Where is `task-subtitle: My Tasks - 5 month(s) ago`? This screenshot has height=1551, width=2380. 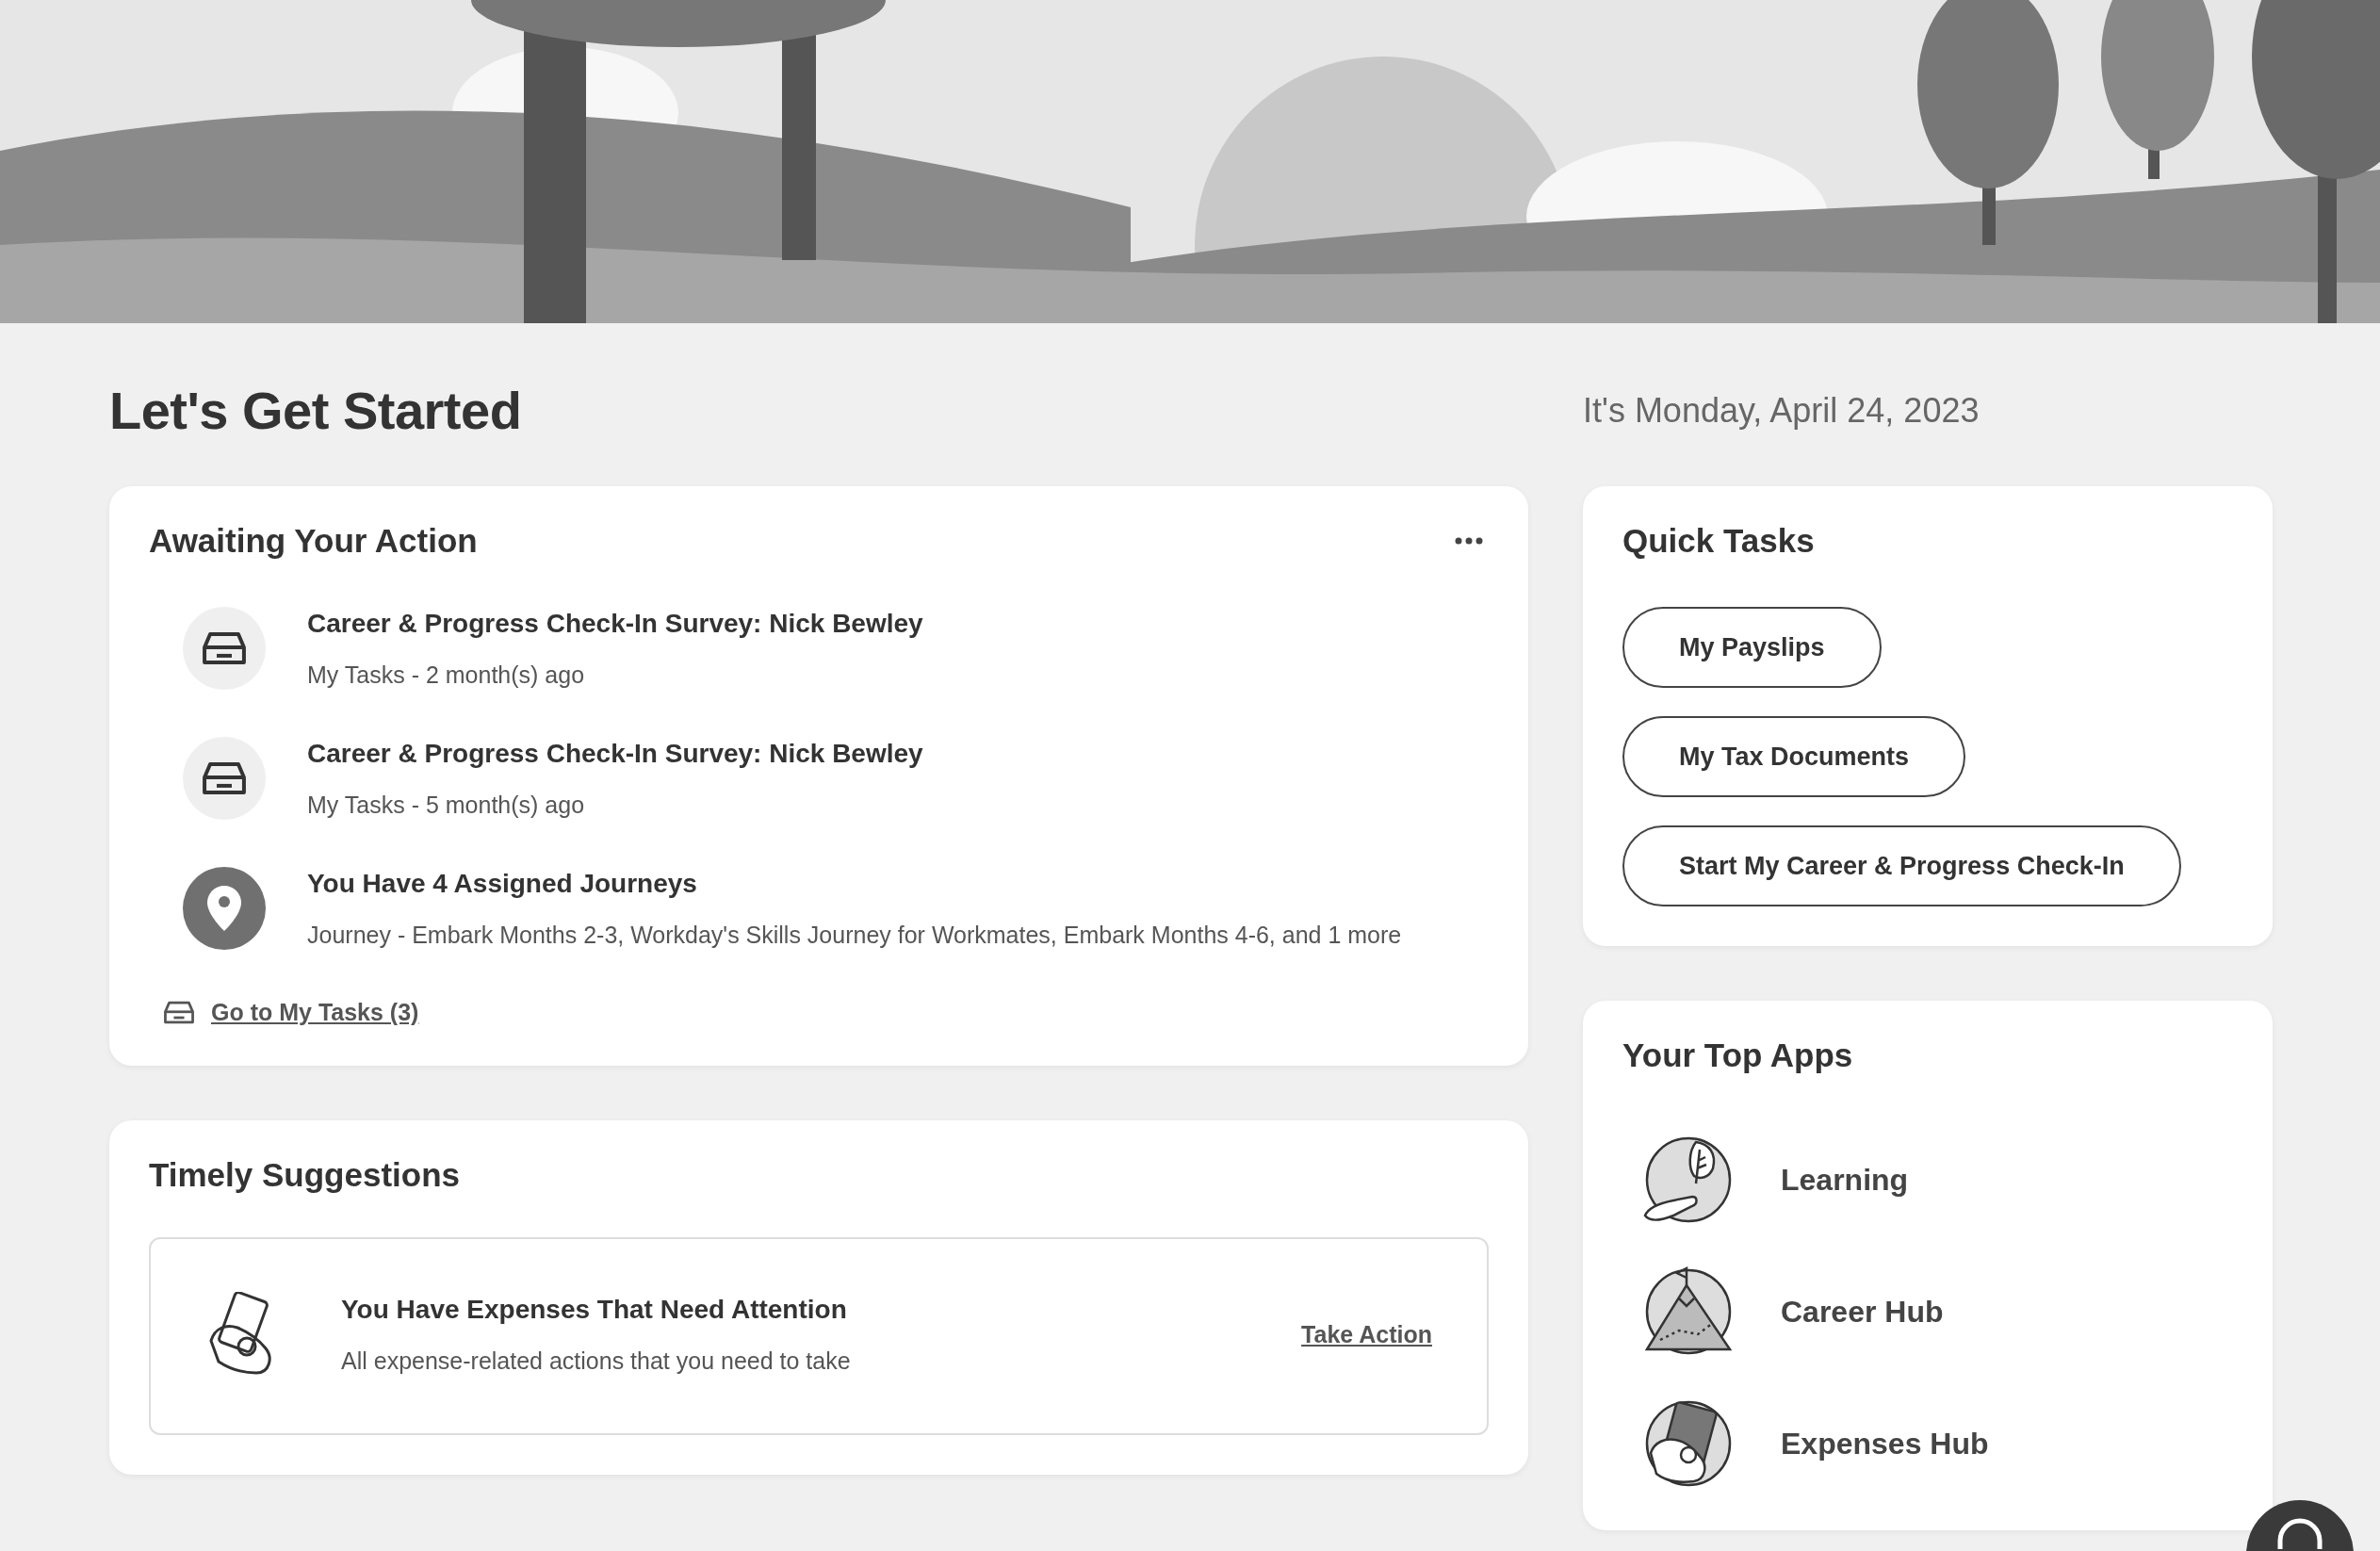 task-subtitle: My Tasks - 5 month(s) ago is located at coordinates (446, 805).